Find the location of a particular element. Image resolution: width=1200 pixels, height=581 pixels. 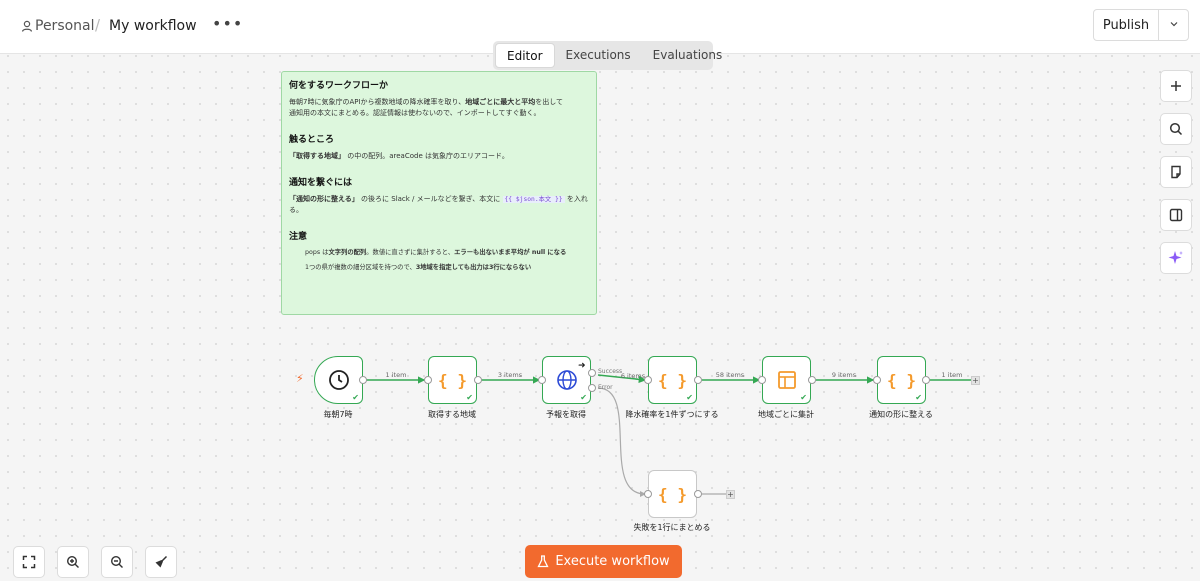

node-code-error-handler: { } is located at coordinates (672, 494).